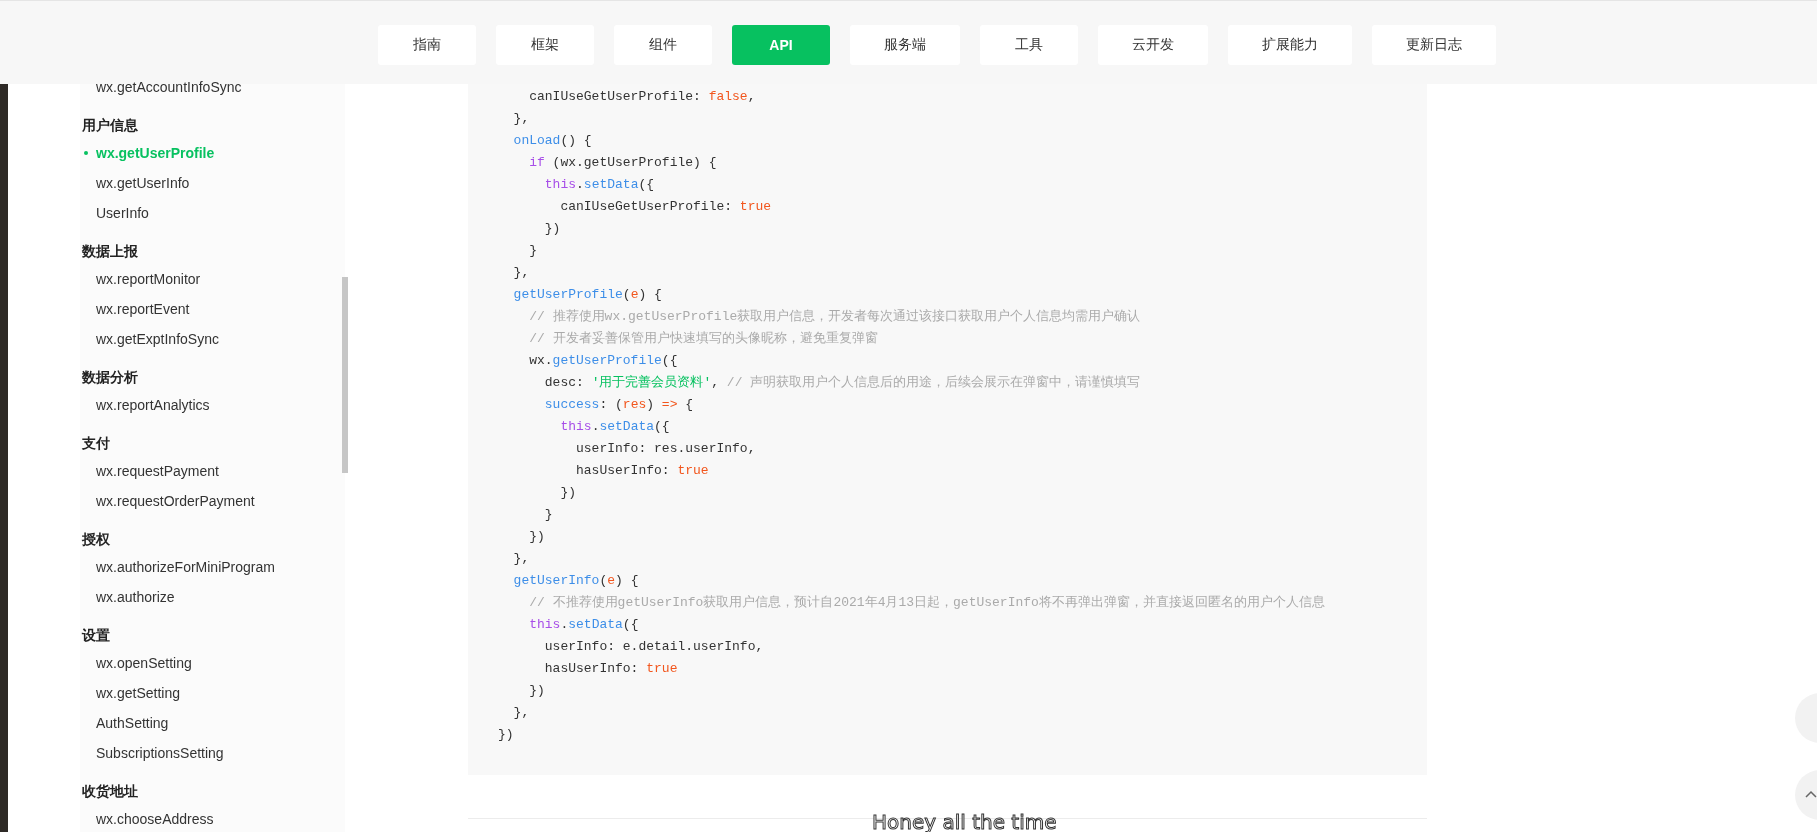 The image size is (1817, 832). Describe the element at coordinates (213, 183) in the screenshot. I see `sidebar-item: wx.getUserInfo` at that location.